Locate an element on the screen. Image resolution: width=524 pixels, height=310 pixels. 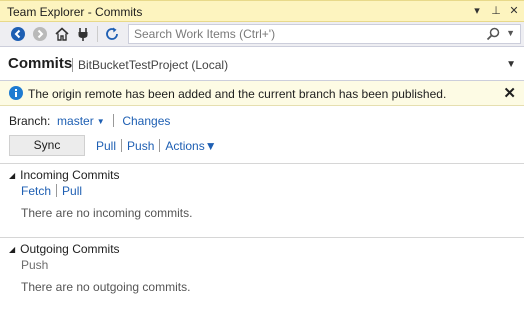
actions-menu: Actions▼ is located at coordinates (190, 146).